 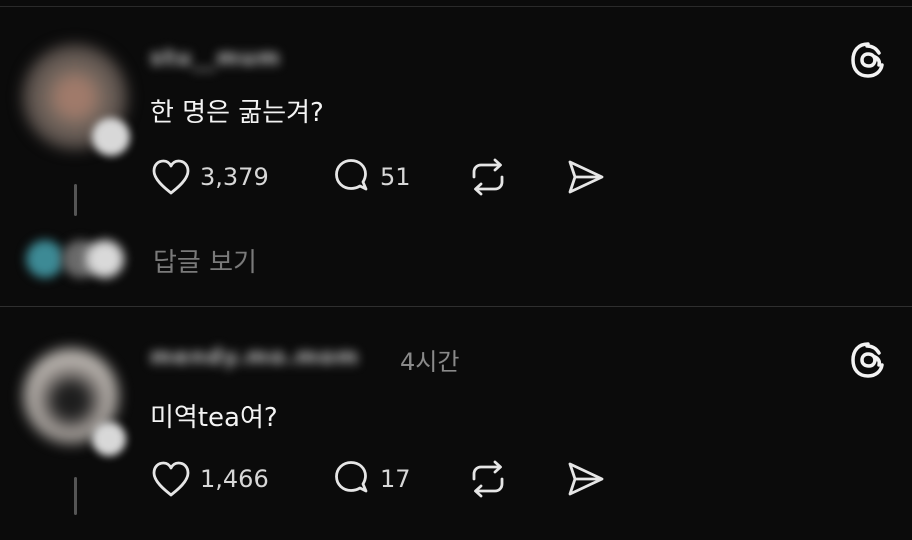 I want to click on comment-count: 17, so click(x=395, y=479).